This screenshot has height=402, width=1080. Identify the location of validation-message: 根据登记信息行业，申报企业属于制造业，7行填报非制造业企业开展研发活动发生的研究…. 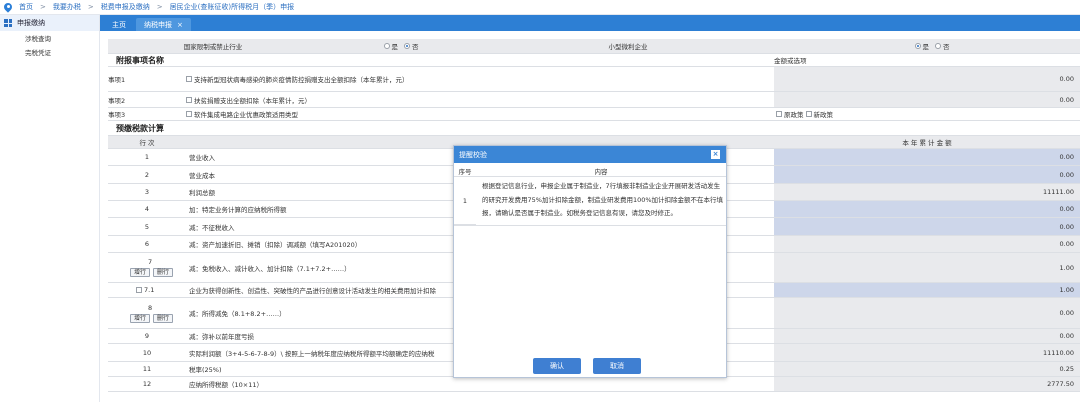
(603, 199).